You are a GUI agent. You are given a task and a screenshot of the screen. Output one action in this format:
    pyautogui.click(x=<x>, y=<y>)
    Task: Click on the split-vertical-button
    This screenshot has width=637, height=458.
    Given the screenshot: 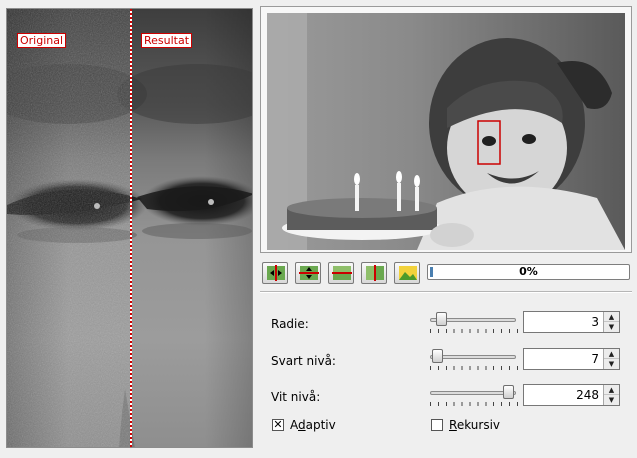 What is the action you would take?
    pyautogui.click(x=374, y=273)
    